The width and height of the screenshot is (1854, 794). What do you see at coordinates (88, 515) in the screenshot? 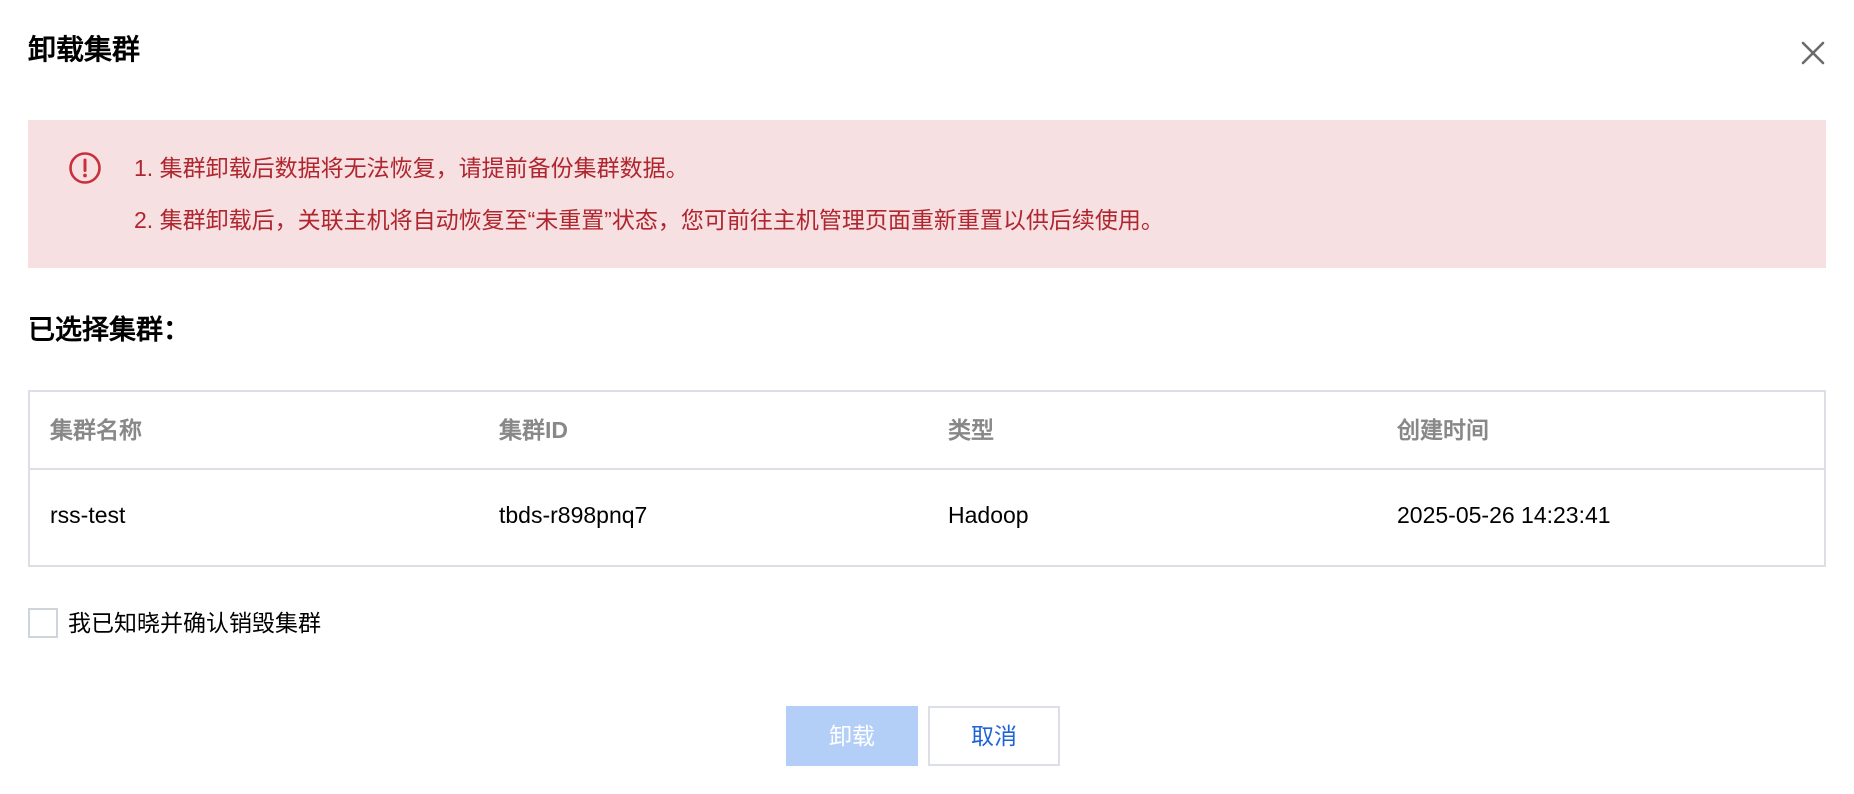
I see `cell-cluster-name: rss-test` at bounding box center [88, 515].